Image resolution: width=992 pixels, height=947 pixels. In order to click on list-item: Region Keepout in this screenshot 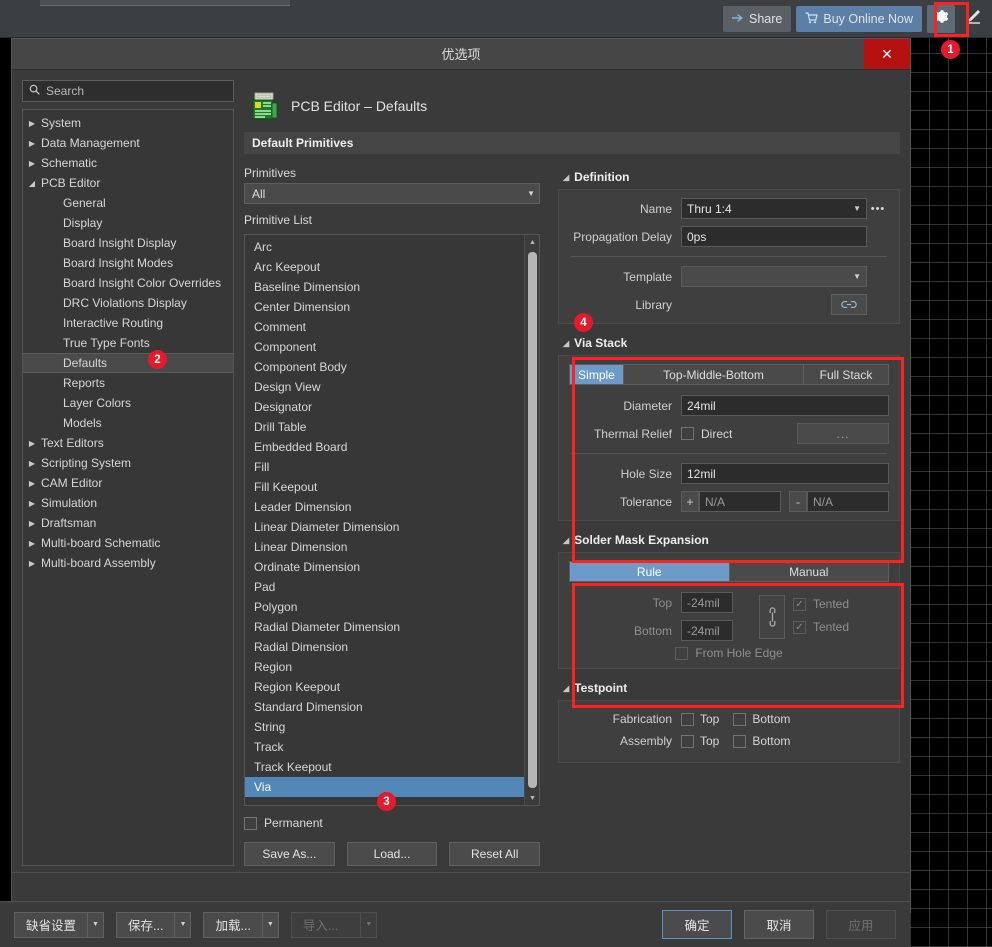, I will do `click(384, 687)`.